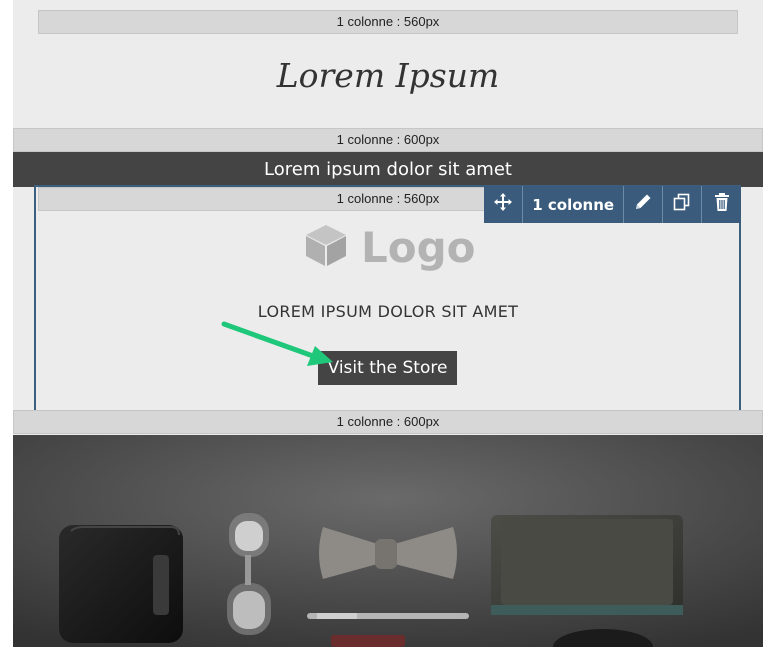 The height and width of the screenshot is (647, 771). I want to click on column-label: 1 colonne : 560px, so click(388, 22).